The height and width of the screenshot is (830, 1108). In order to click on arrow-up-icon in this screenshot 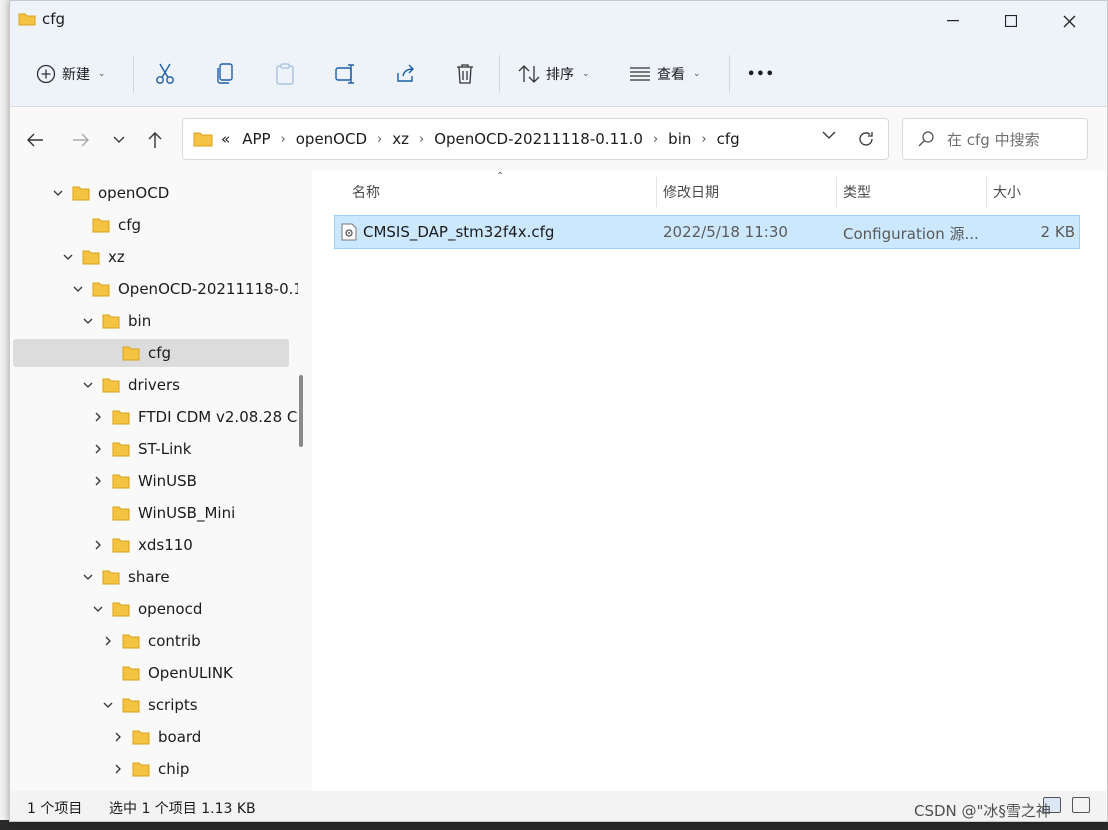, I will do `click(155, 140)`.